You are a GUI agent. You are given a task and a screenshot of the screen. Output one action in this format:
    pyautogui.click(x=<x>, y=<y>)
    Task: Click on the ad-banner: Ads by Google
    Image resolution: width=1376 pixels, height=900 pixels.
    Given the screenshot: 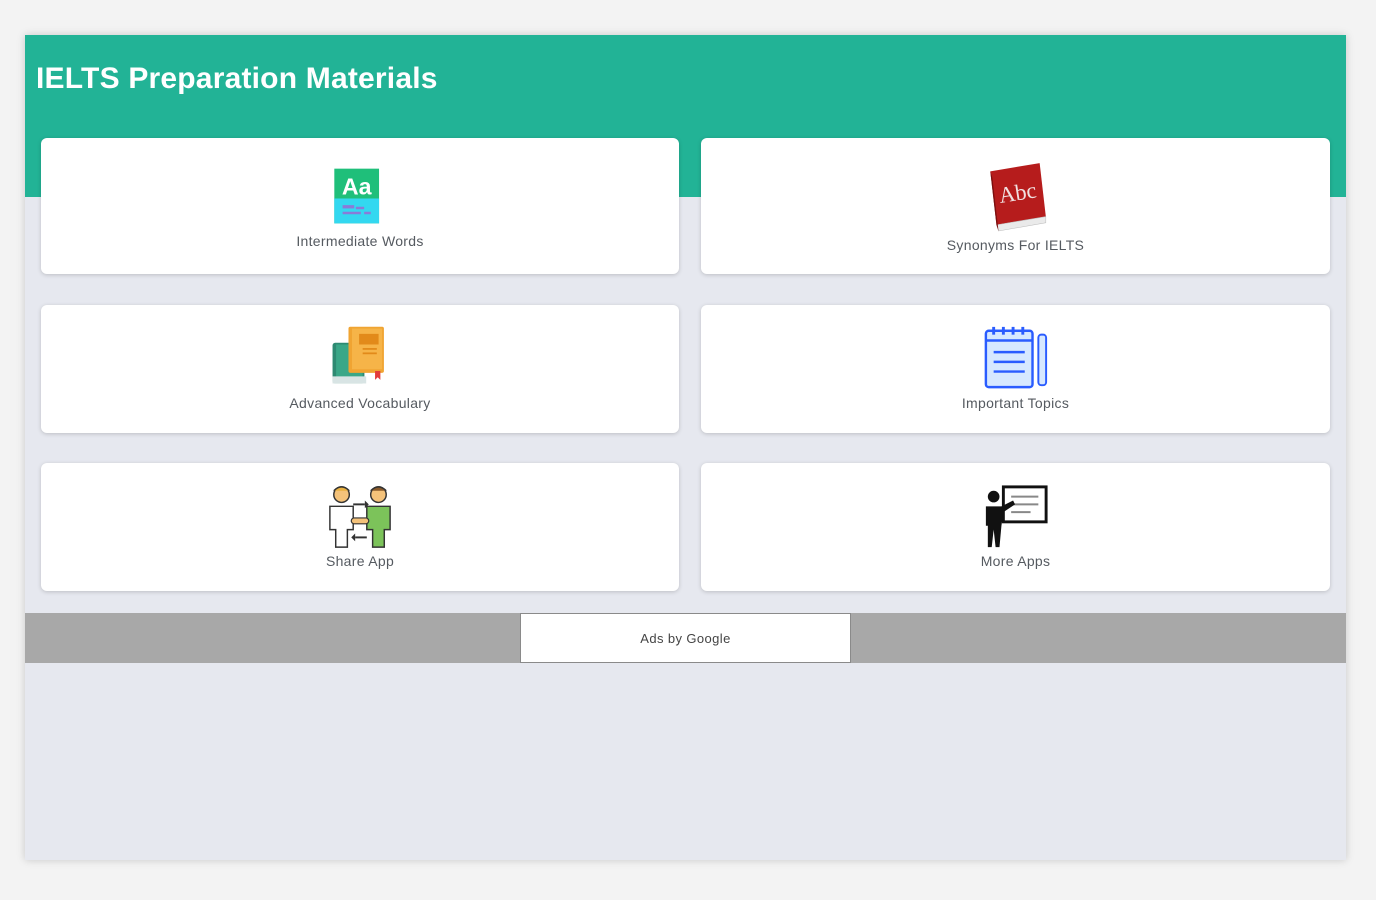 What is the action you would take?
    pyautogui.click(x=685, y=638)
    